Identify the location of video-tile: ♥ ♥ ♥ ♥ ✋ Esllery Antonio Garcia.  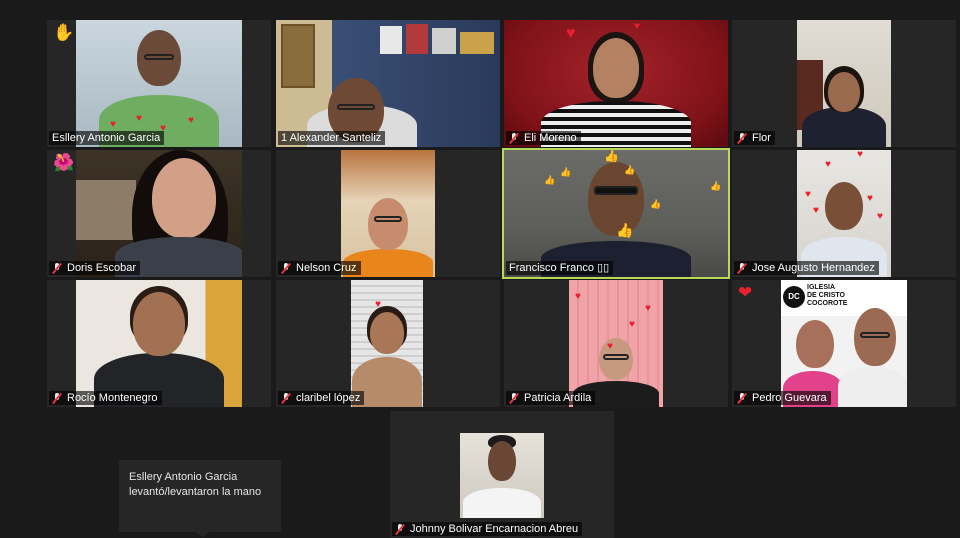
(159, 83).